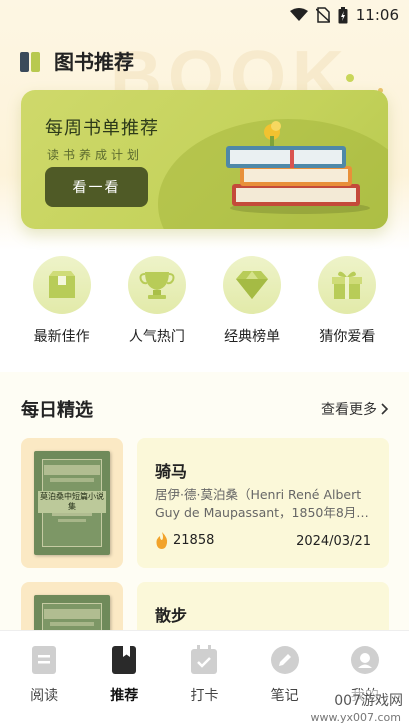 Image resolution: width=409 pixels, height=728 pixels. I want to click on tab-checkin: 打卡, so click(204, 679).